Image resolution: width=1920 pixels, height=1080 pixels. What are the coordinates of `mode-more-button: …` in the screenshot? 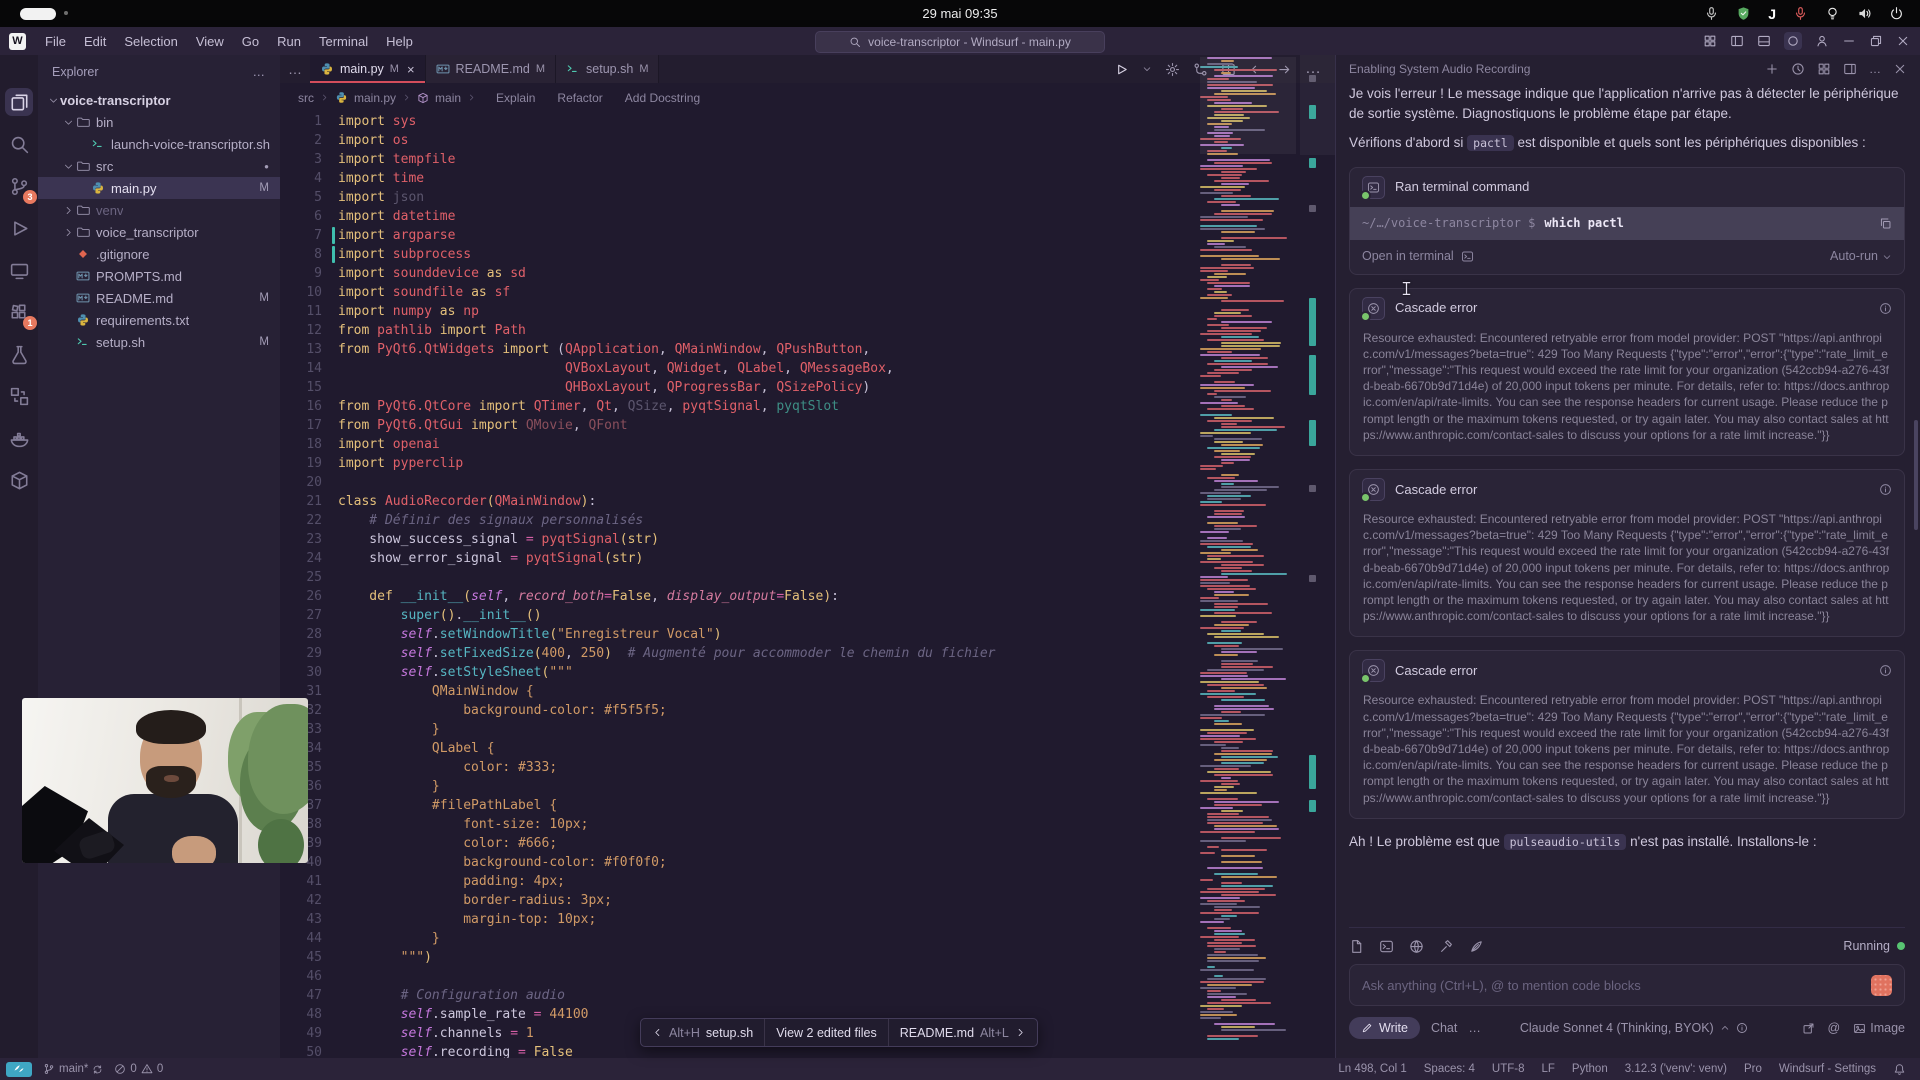 It's located at (1474, 1028).